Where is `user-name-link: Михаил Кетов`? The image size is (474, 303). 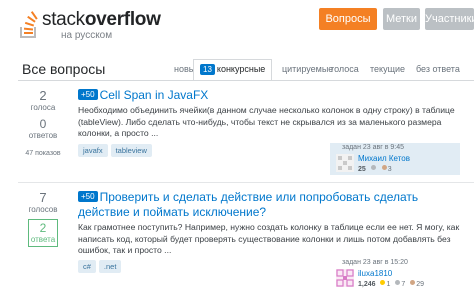 user-name-link: Михаил Кетов is located at coordinates (384, 158).